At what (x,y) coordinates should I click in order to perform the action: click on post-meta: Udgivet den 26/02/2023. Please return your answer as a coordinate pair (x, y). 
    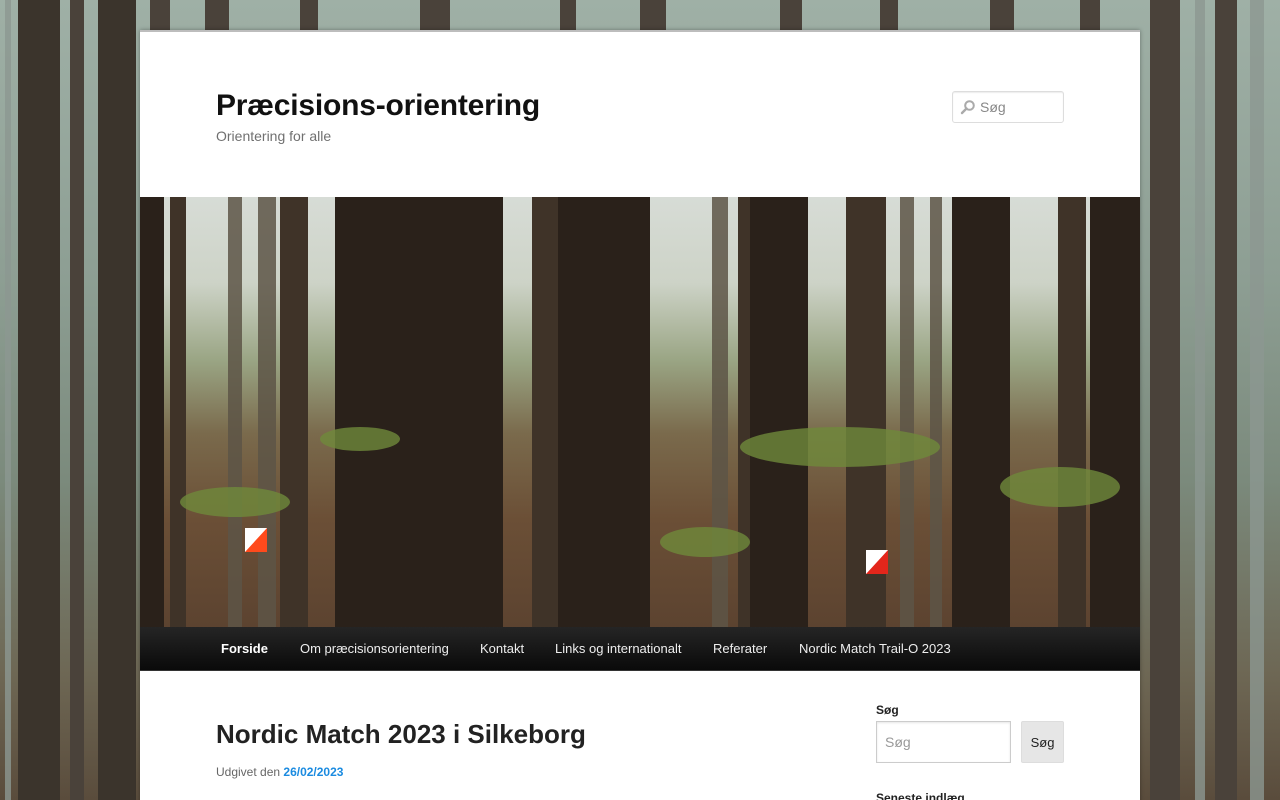
    Looking at the image, I should click on (279, 772).